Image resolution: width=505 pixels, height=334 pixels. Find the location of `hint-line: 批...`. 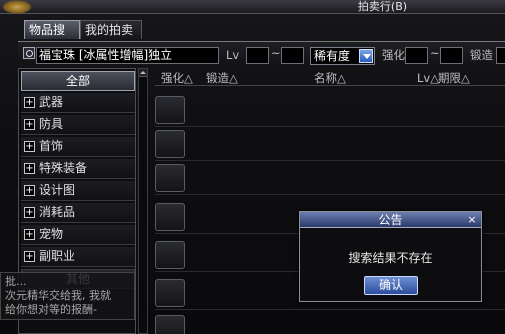

hint-line: 批... is located at coordinates (16, 281).